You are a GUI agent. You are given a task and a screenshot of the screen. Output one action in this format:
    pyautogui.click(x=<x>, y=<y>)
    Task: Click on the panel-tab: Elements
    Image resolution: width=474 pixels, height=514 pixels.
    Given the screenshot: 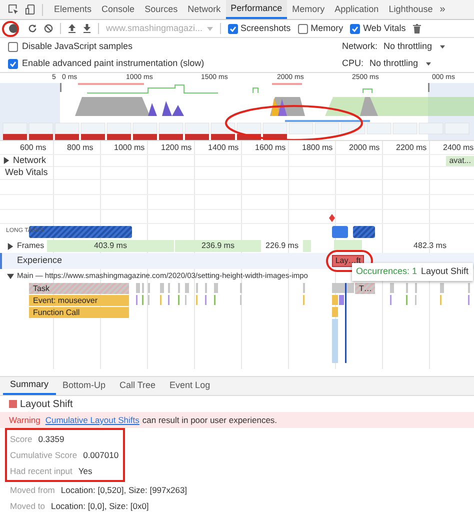 What is the action you would take?
    pyautogui.click(x=73, y=9)
    